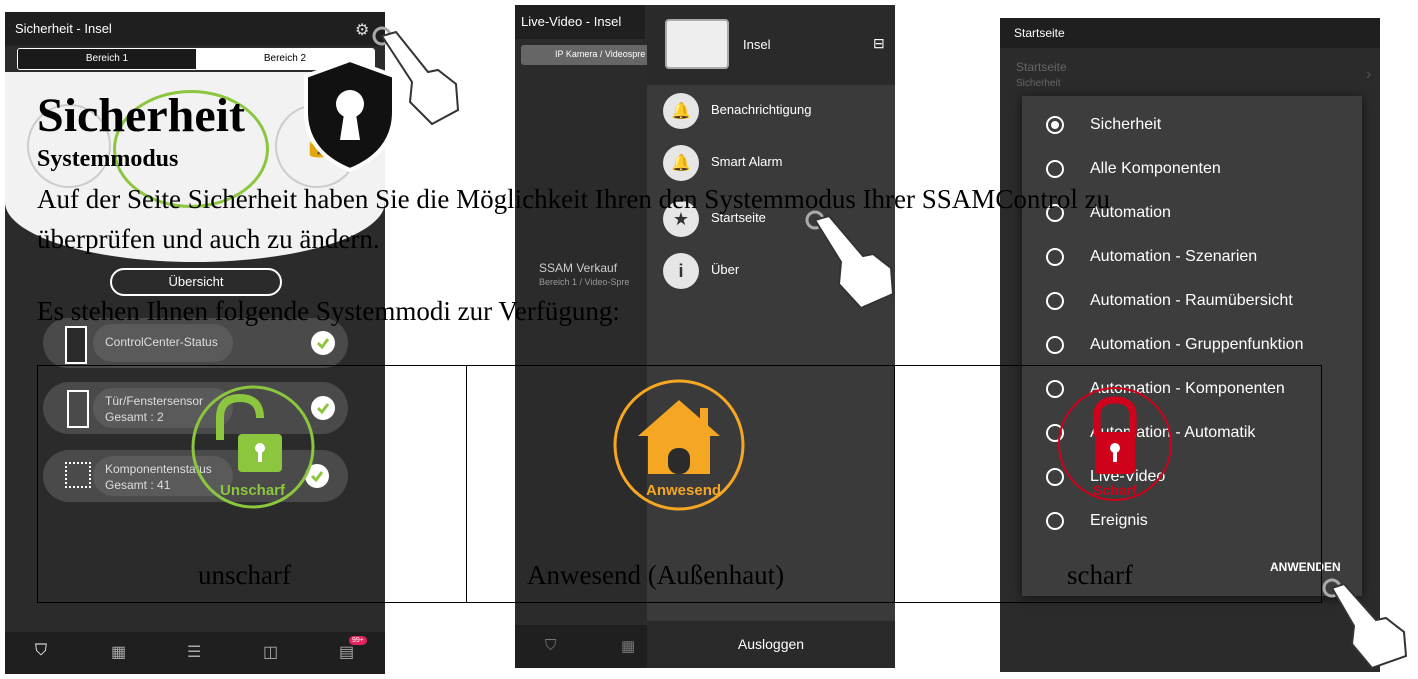 The height and width of the screenshot is (679, 1418). I want to click on device-icon, so click(697, 44).